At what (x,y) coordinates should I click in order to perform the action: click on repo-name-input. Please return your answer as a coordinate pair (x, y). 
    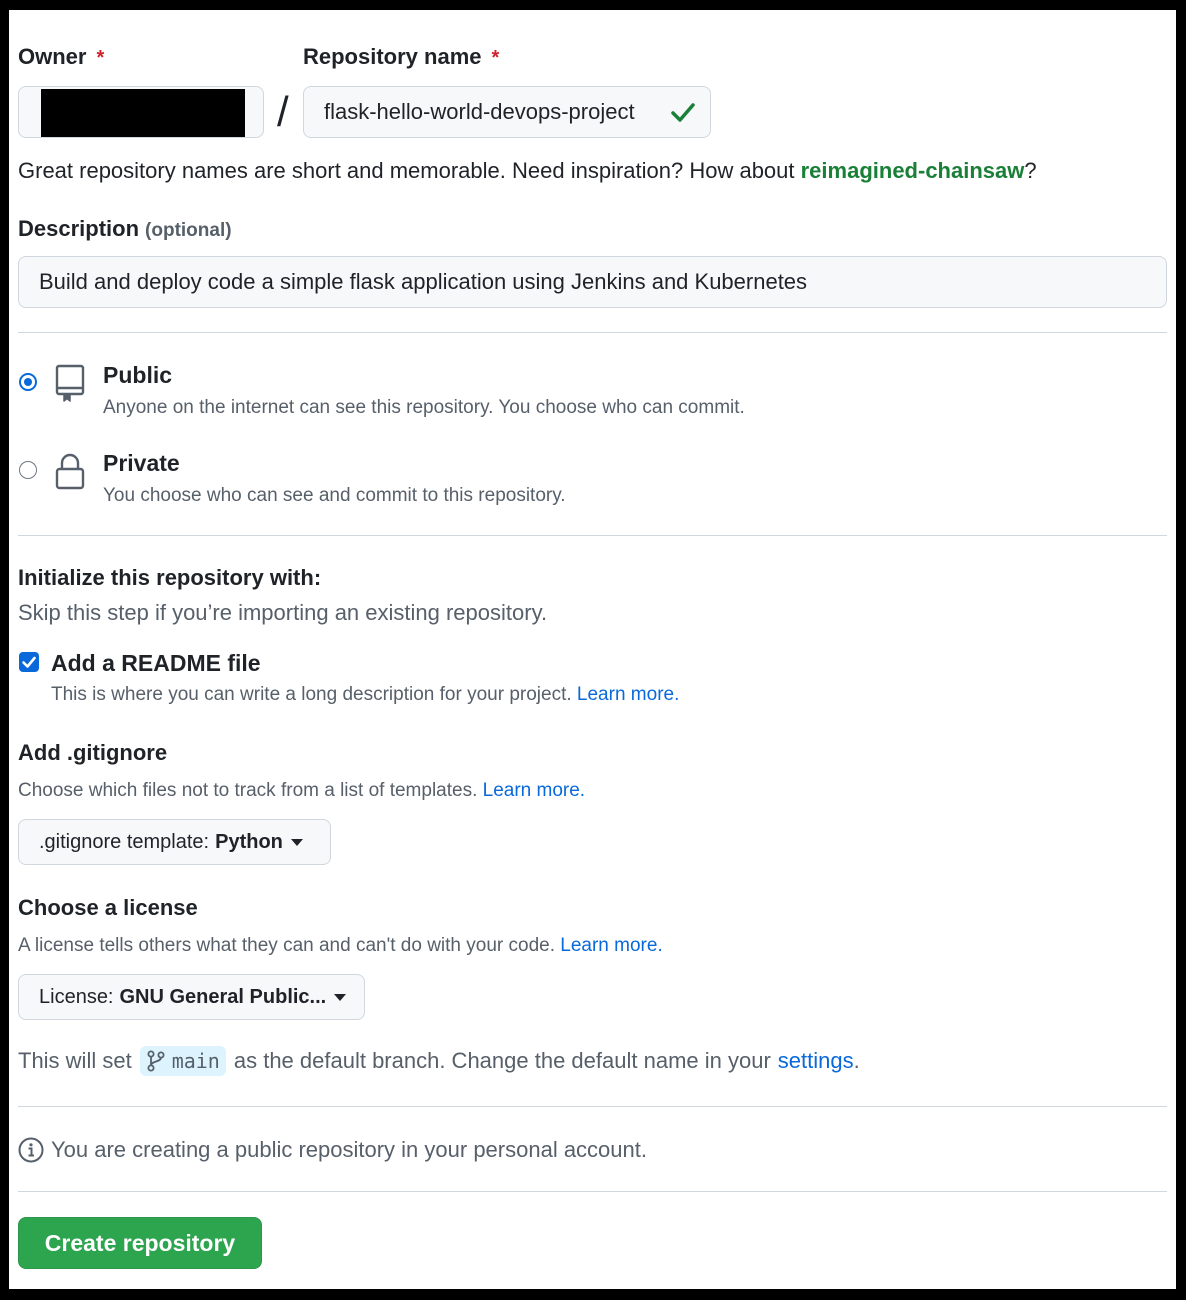
    Looking at the image, I should click on (493, 112).